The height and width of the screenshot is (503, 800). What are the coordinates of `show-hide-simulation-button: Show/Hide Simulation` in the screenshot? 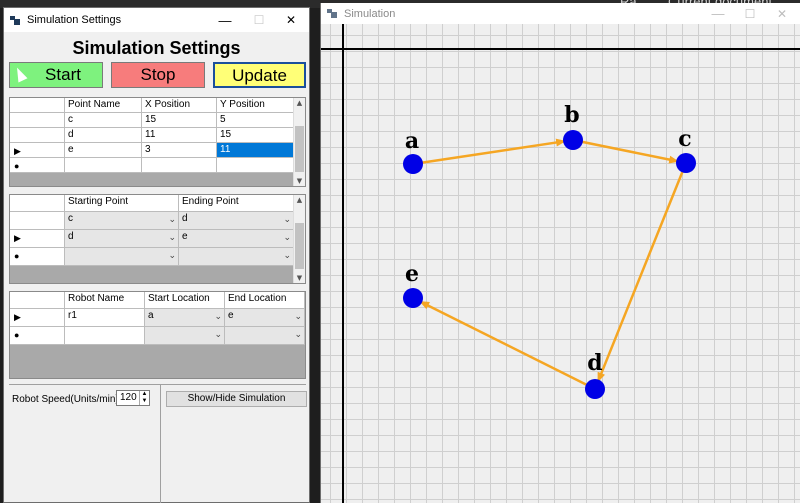 It's located at (236, 399).